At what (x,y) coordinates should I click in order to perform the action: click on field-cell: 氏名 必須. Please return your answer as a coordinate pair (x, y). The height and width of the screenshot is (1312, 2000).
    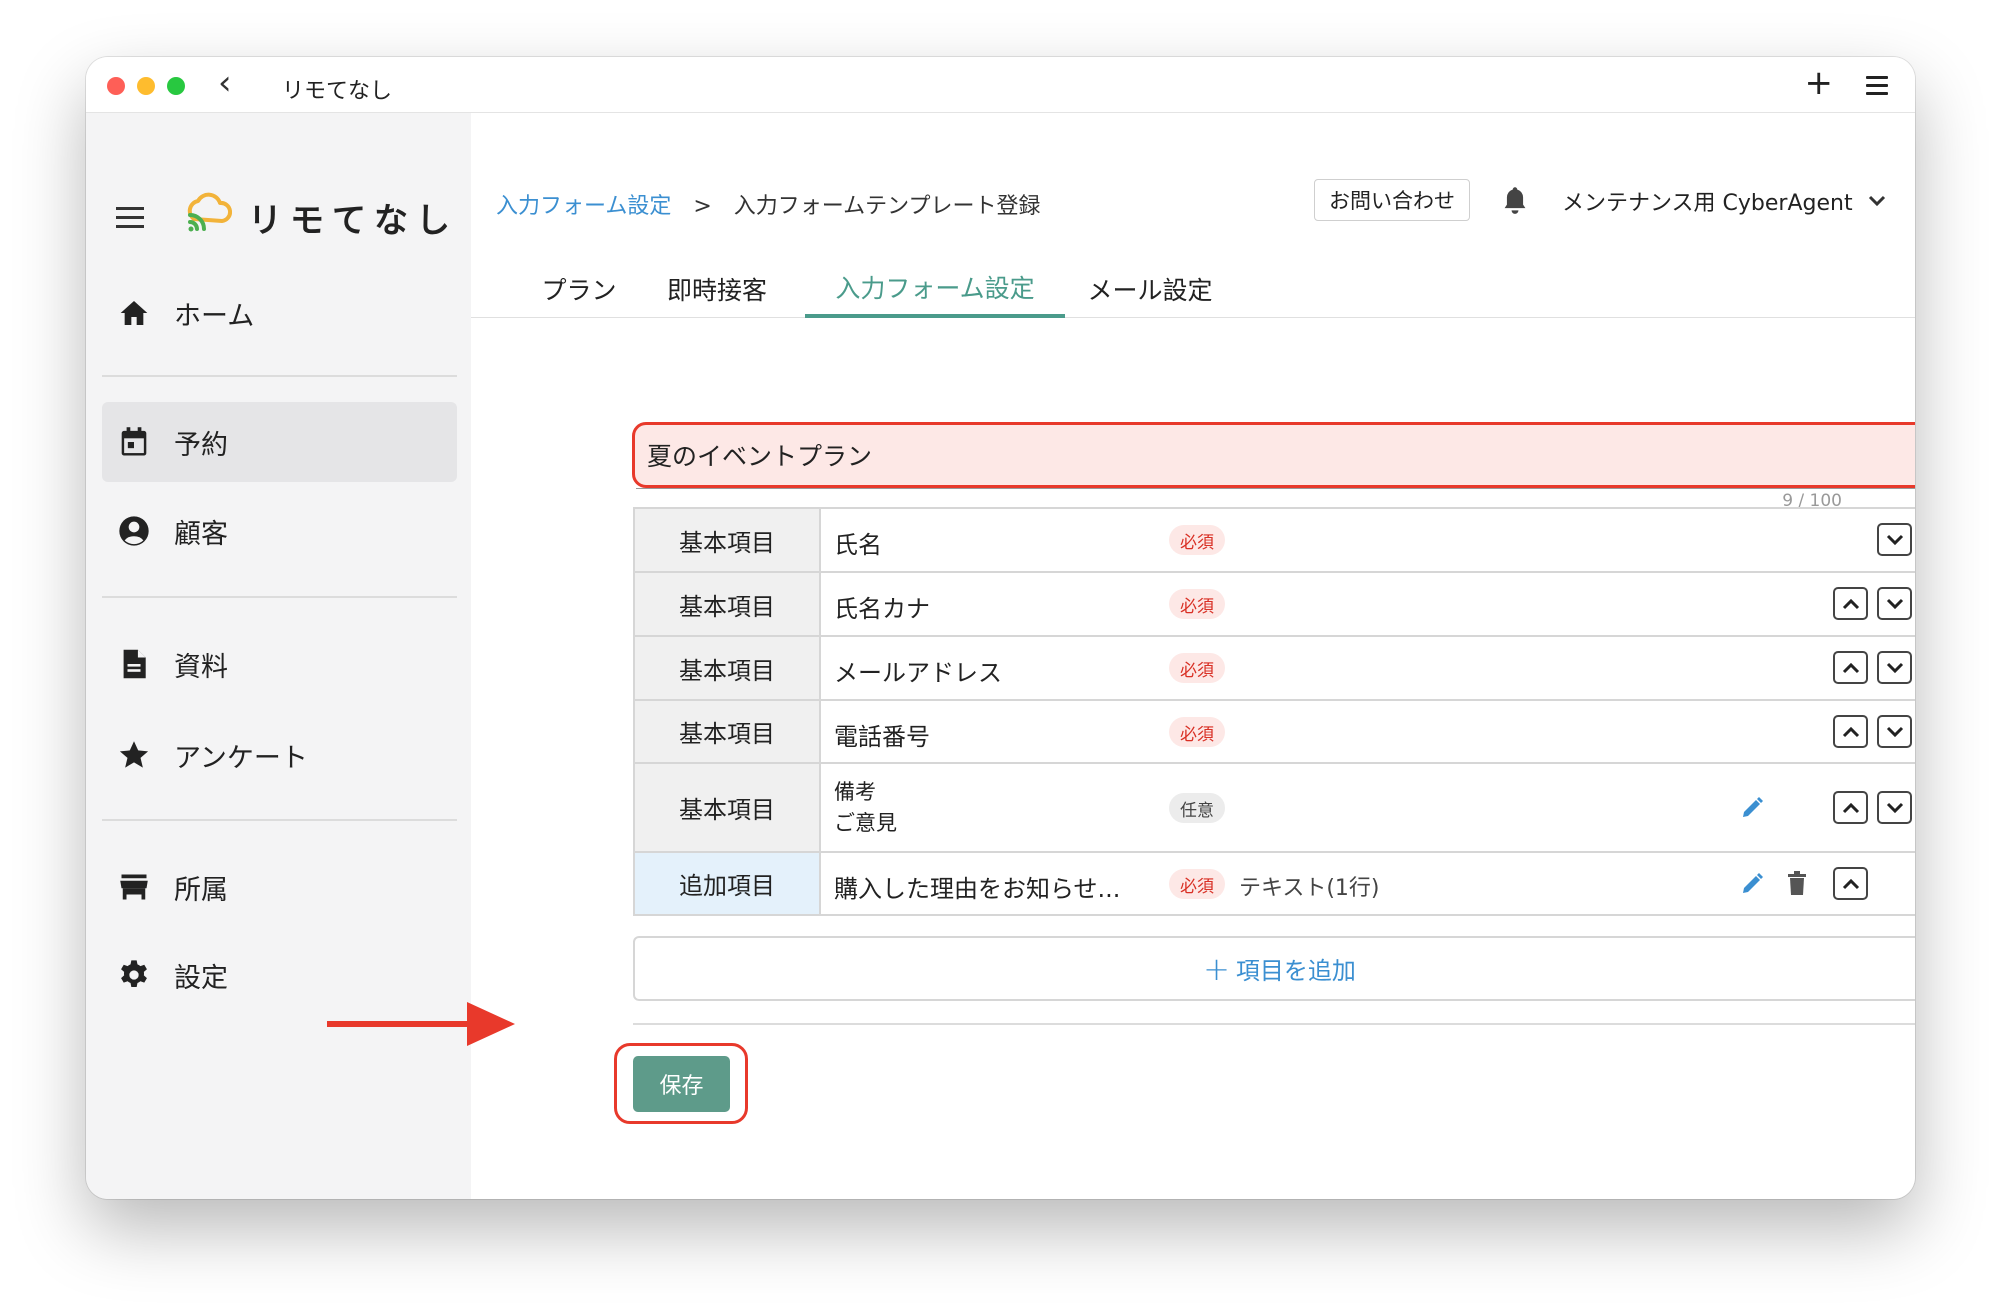
    Looking at the image, I should click on (1367, 540).